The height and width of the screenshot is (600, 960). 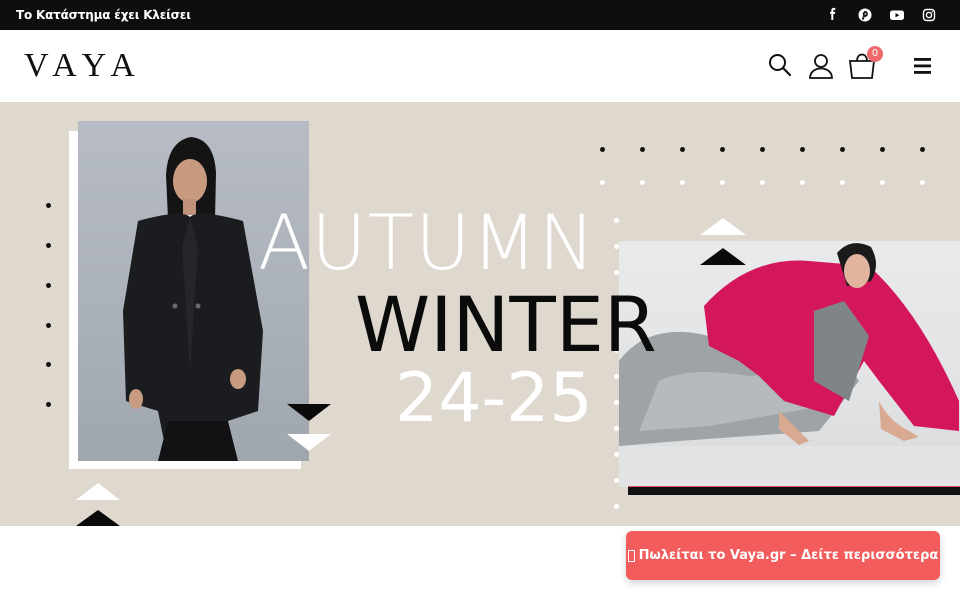 What do you see at coordinates (929, 15) in the screenshot?
I see `instagram-icon` at bounding box center [929, 15].